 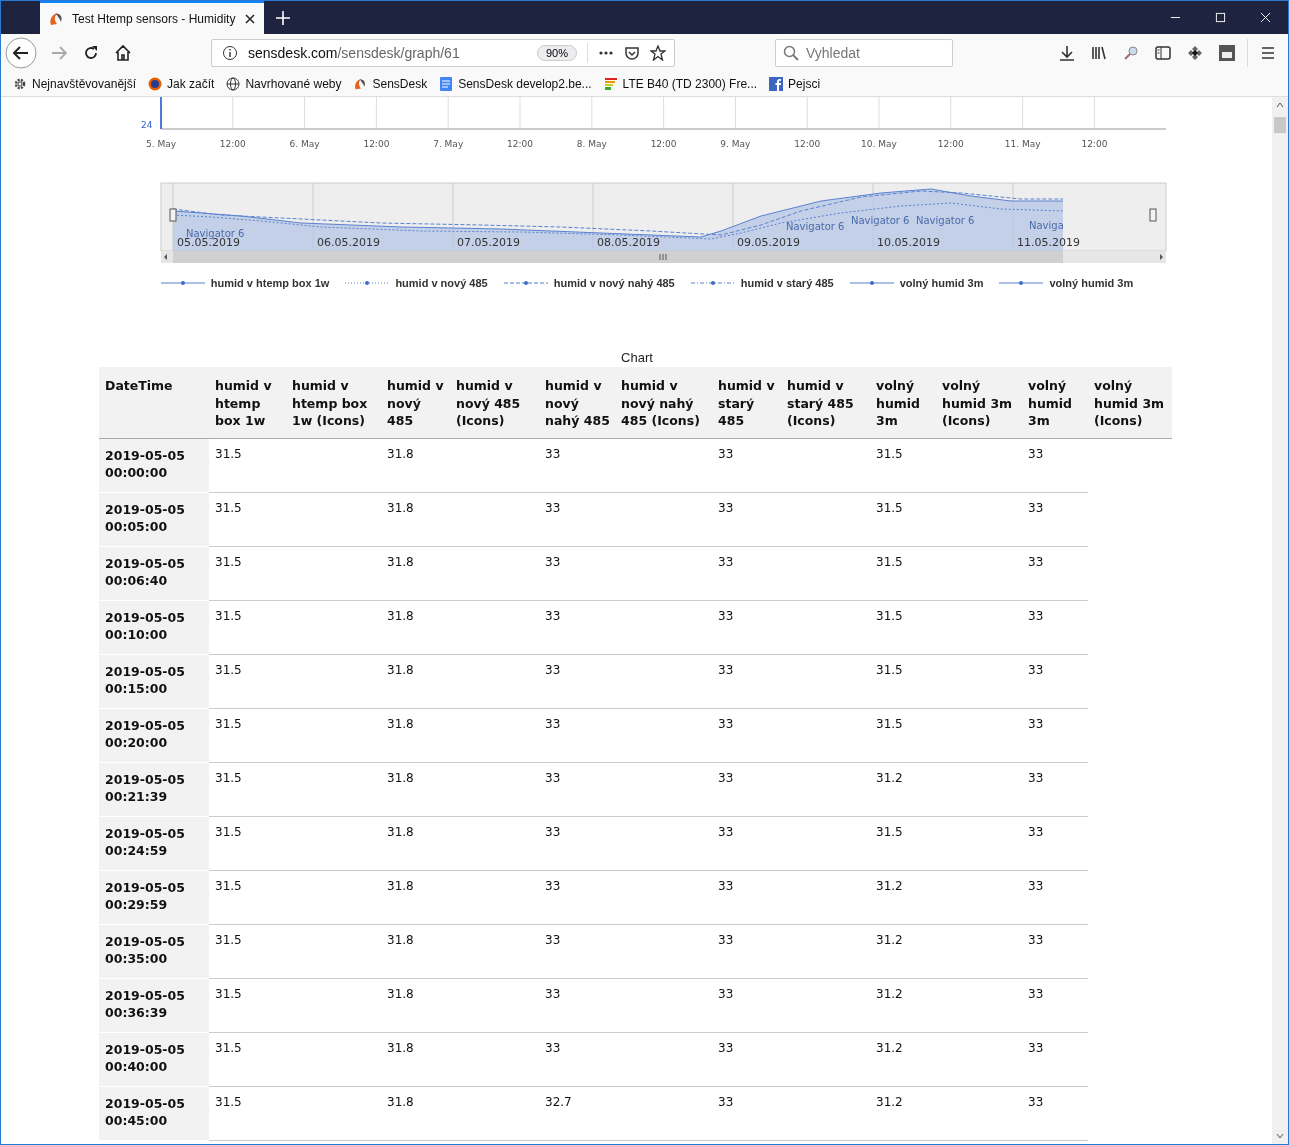 What do you see at coordinates (637, 357) in the screenshot?
I see `table-caption: Chart` at bounding box center [637, 357].